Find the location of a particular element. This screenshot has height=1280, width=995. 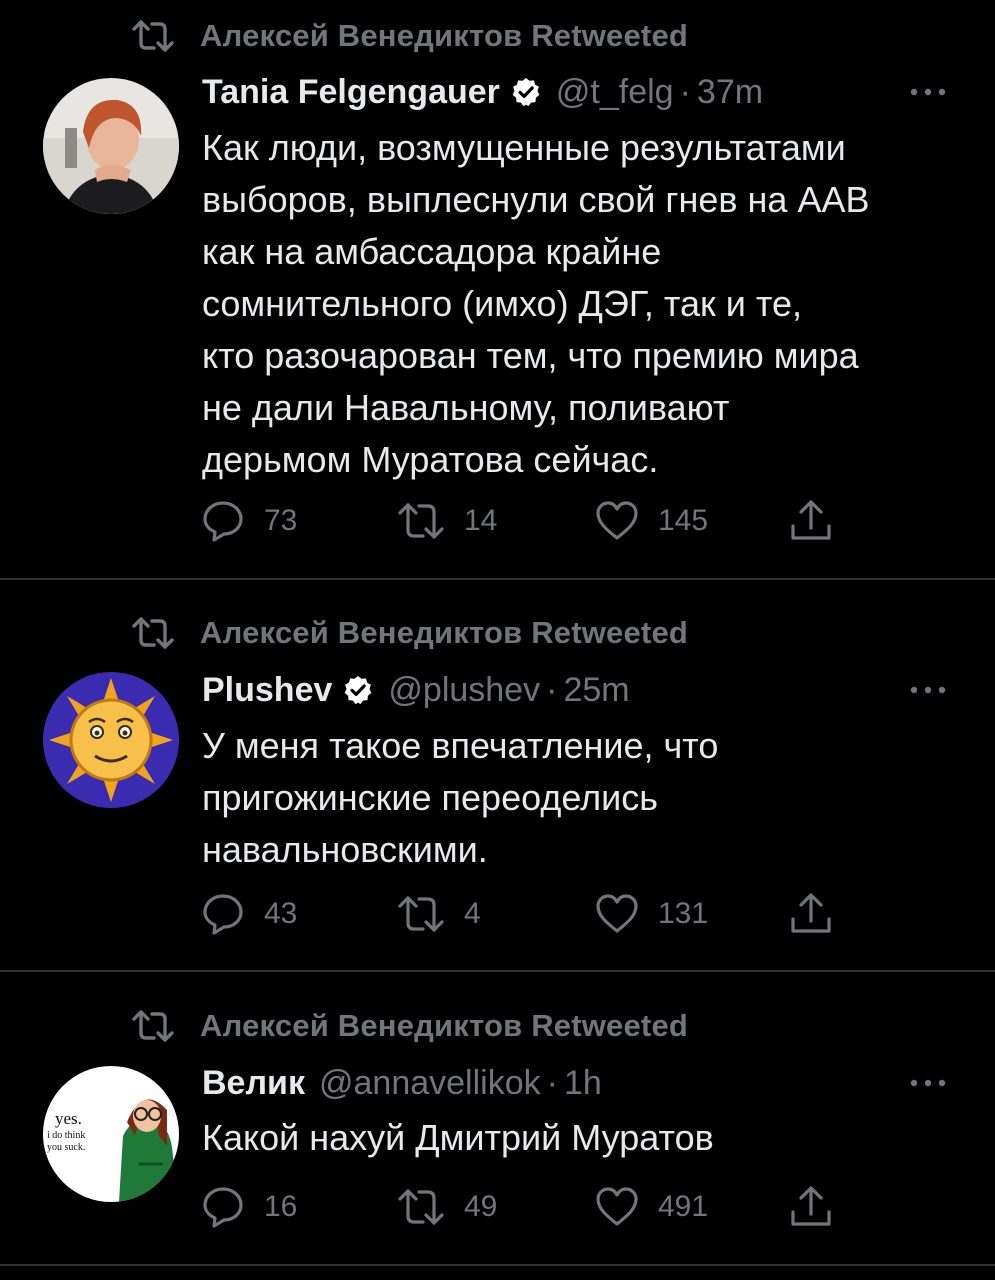

timestamp: 1h is located at coordinates (583, 1083).